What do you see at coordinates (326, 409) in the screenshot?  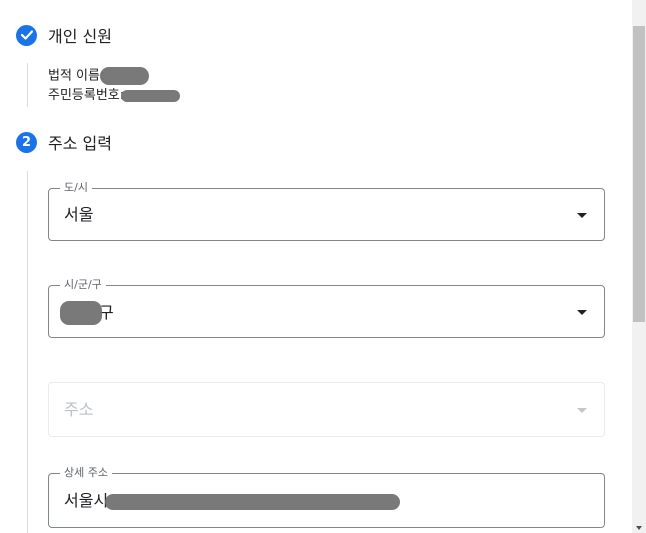 I see `address-select: 주소` at bounding box center [326, 409].